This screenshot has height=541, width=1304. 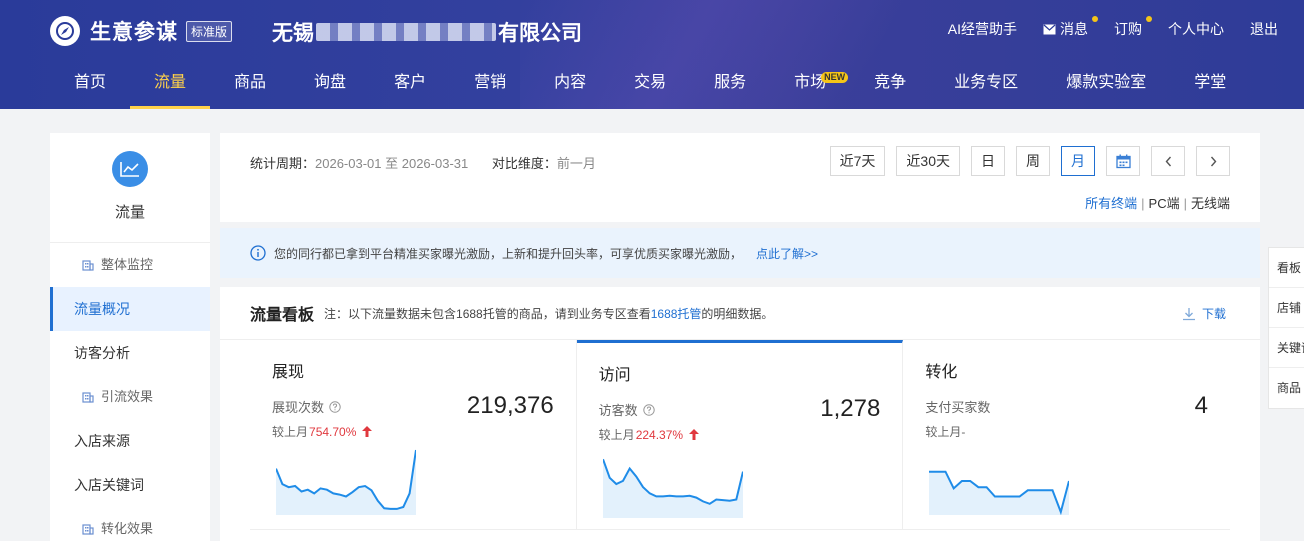 What do you see at coordinates (306, 406) in the screenshot?
I see `metric-label: 展现次数` at bounding box center [306, 406].